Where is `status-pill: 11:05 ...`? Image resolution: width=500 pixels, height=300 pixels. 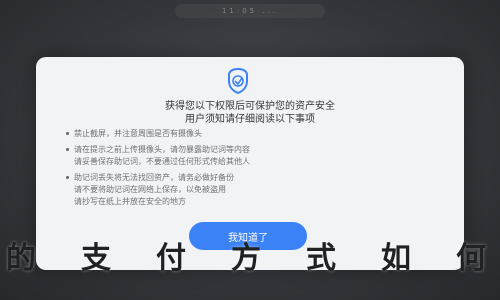
status-pill: 11:05 ... is located at coordinates (250, 11).